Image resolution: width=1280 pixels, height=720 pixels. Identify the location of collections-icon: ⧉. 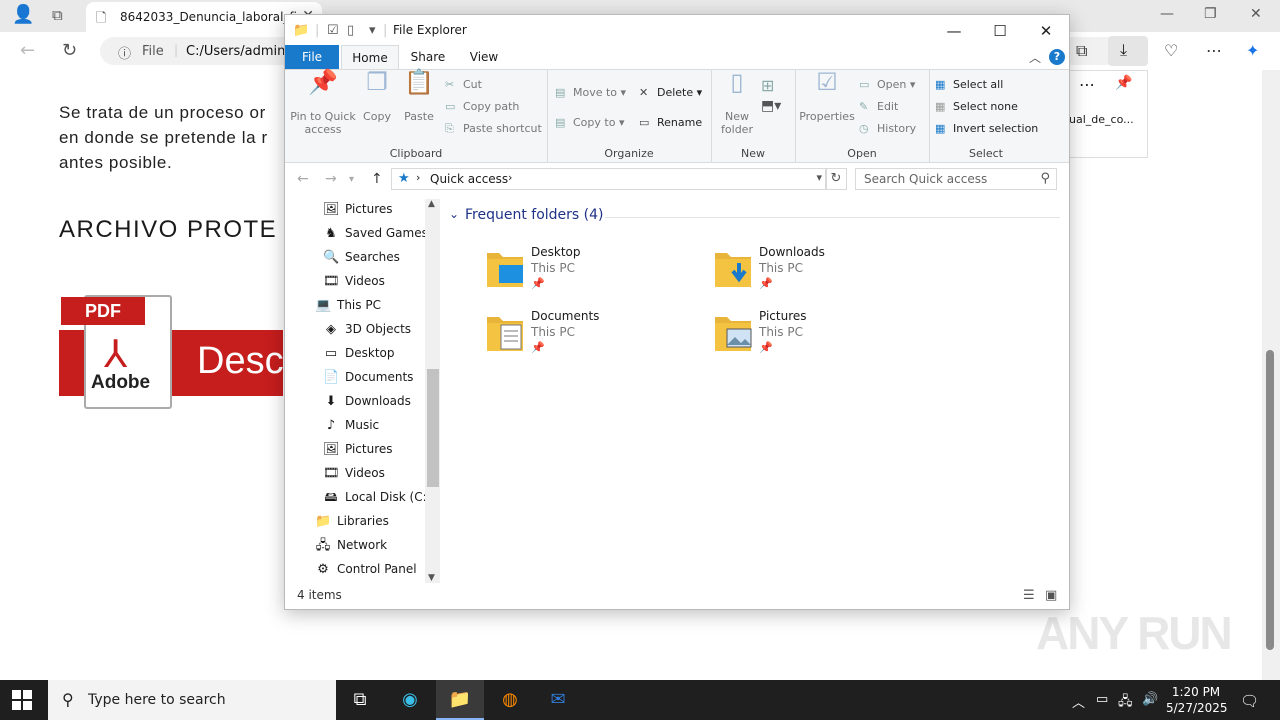
(1081, 51).